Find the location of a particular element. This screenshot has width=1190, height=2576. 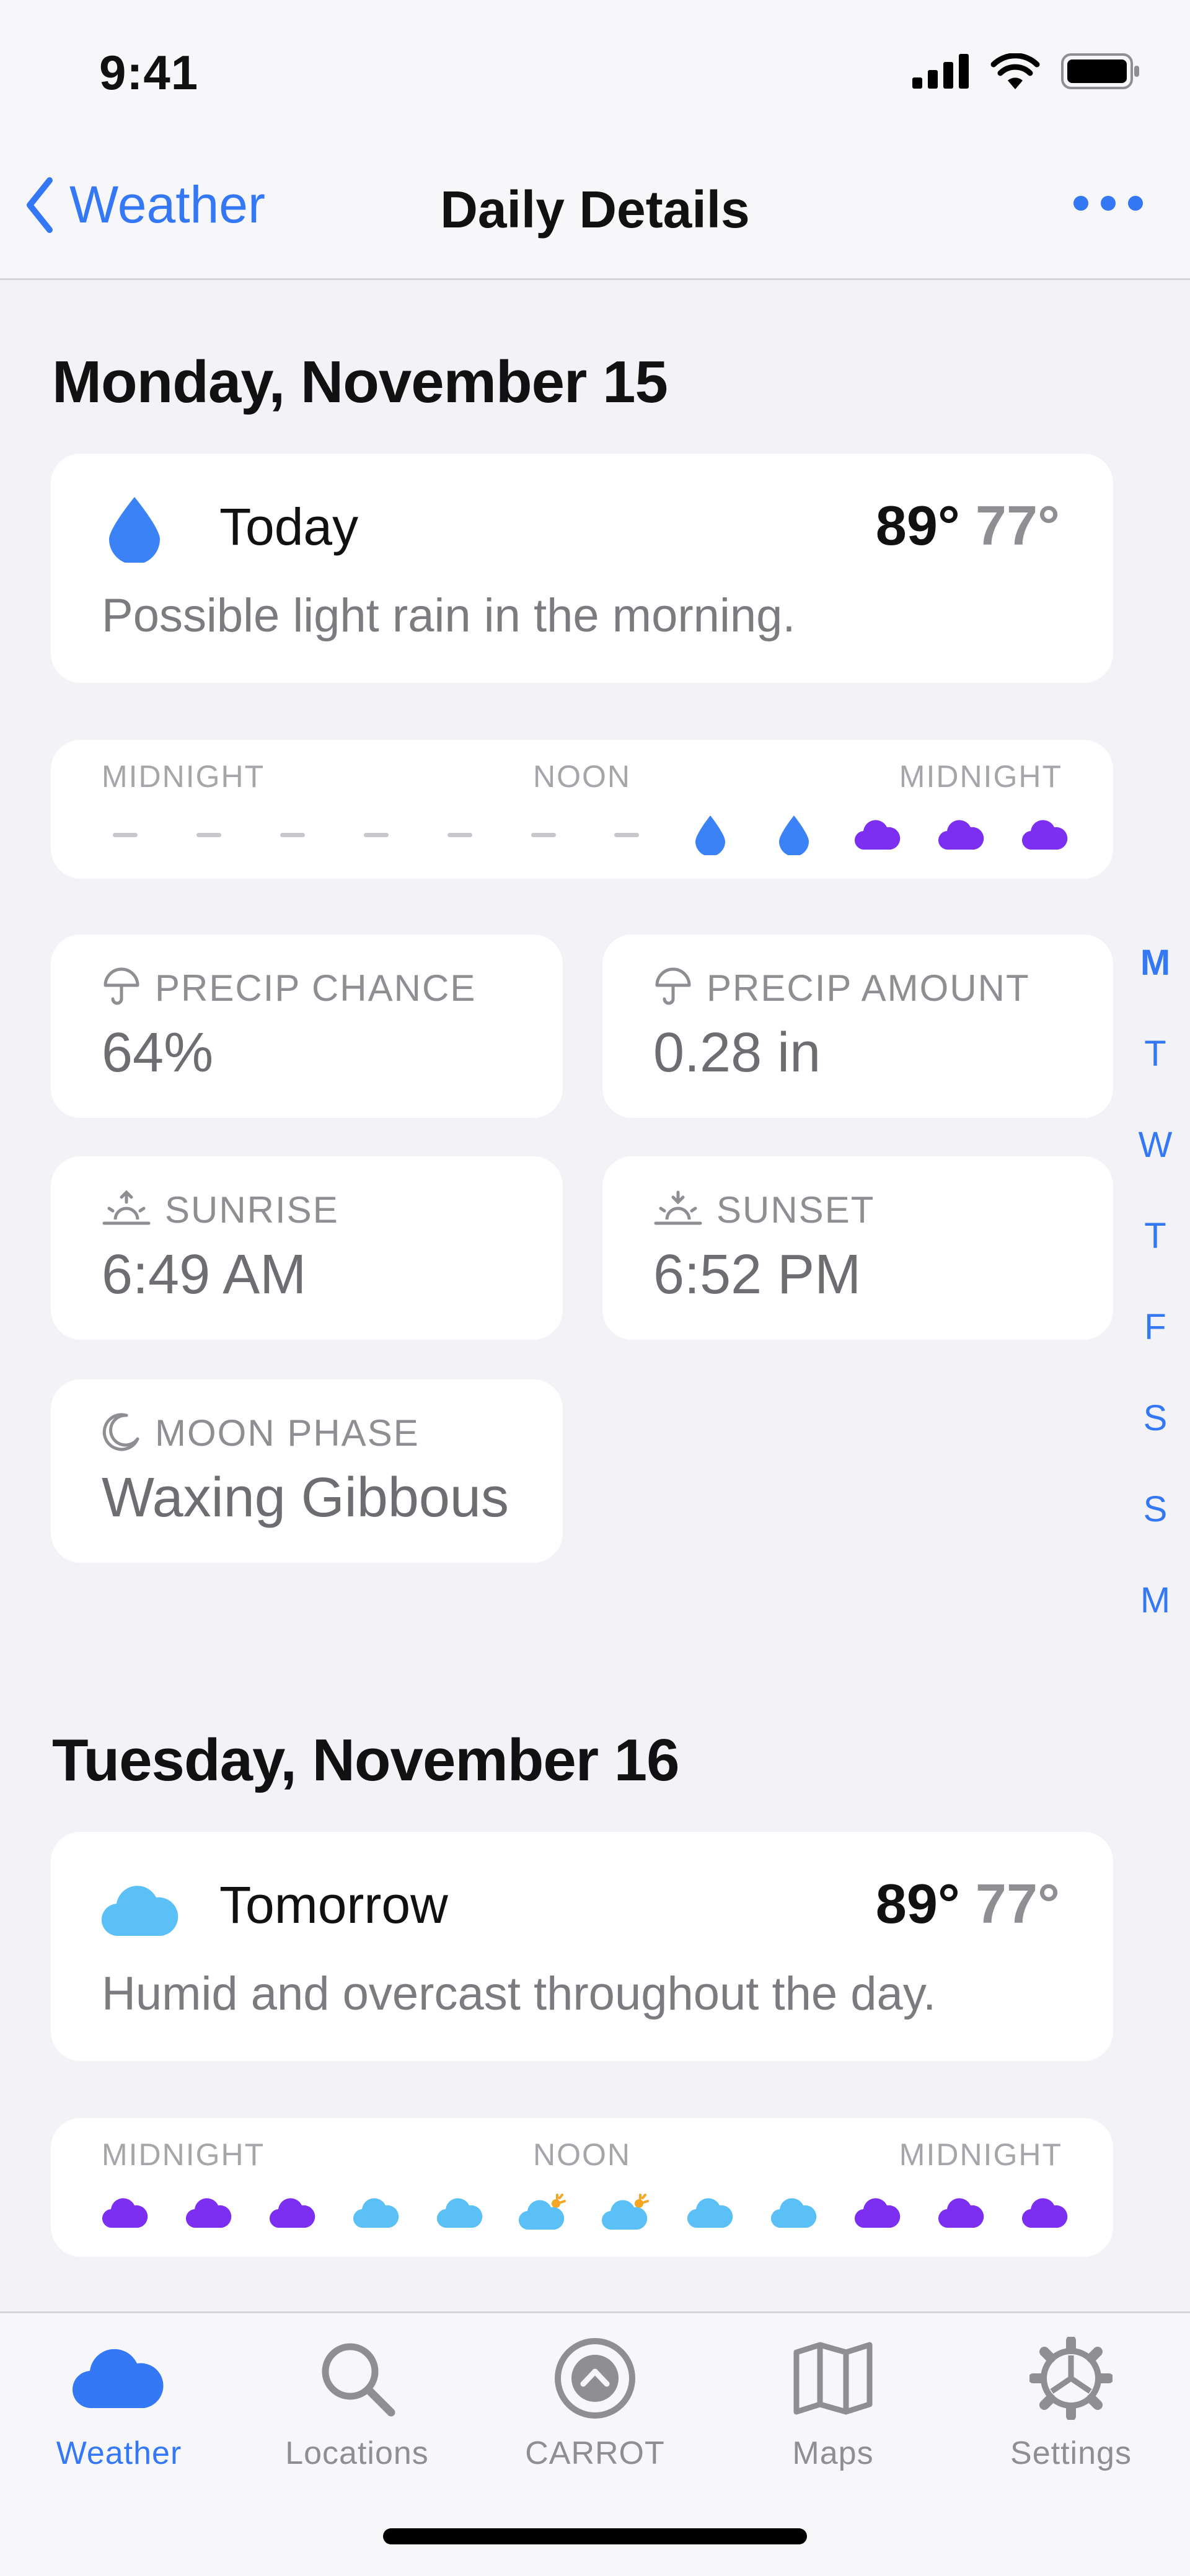

page-title: Daily Details is located at coordinates (595, 210).